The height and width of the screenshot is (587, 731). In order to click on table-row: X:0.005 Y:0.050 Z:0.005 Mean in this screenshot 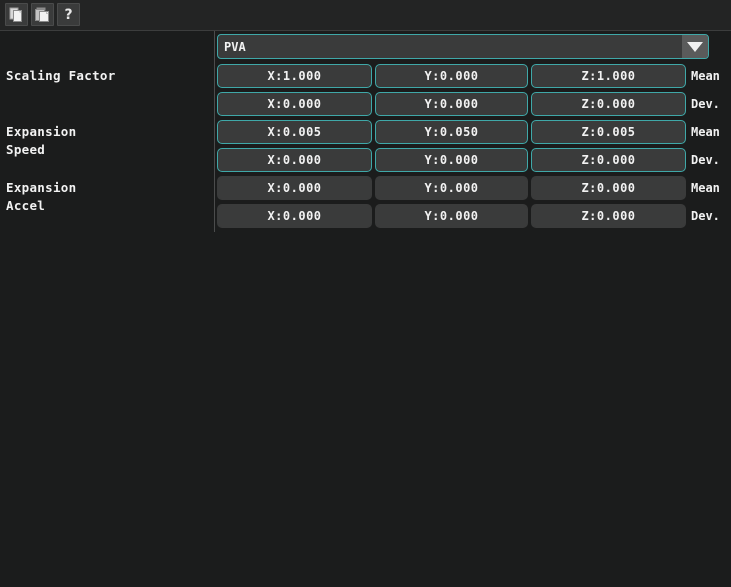, I will do `click(473, 132)`.